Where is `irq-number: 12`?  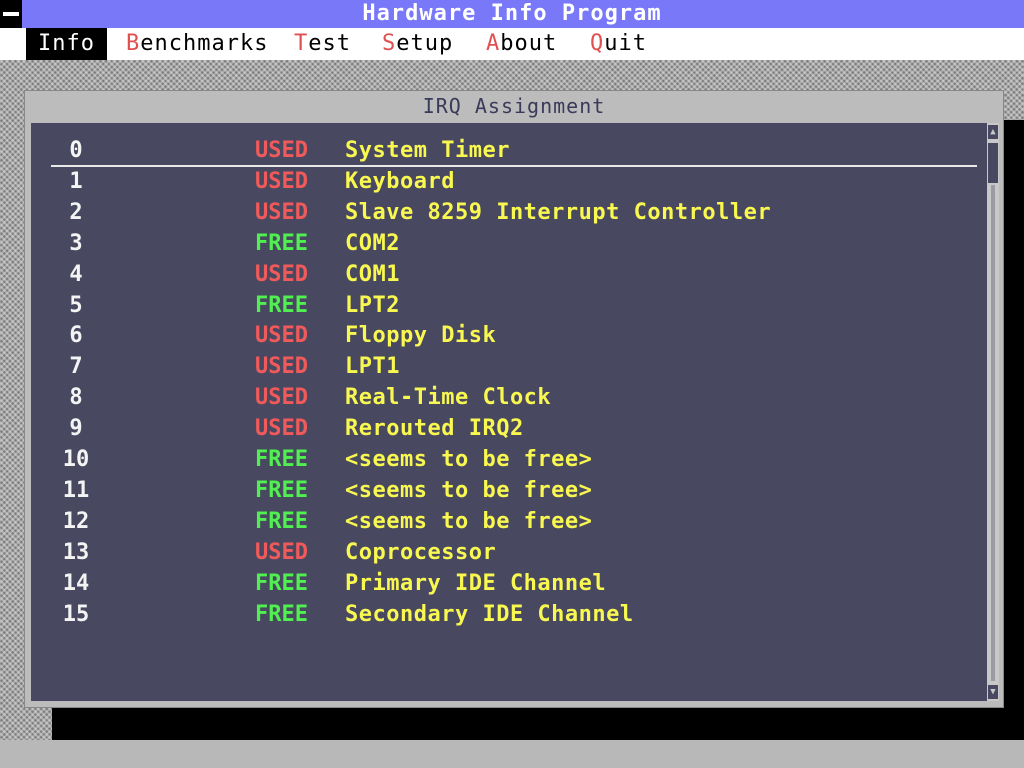 irq-number: 12 is located at coordinates (76, 521).